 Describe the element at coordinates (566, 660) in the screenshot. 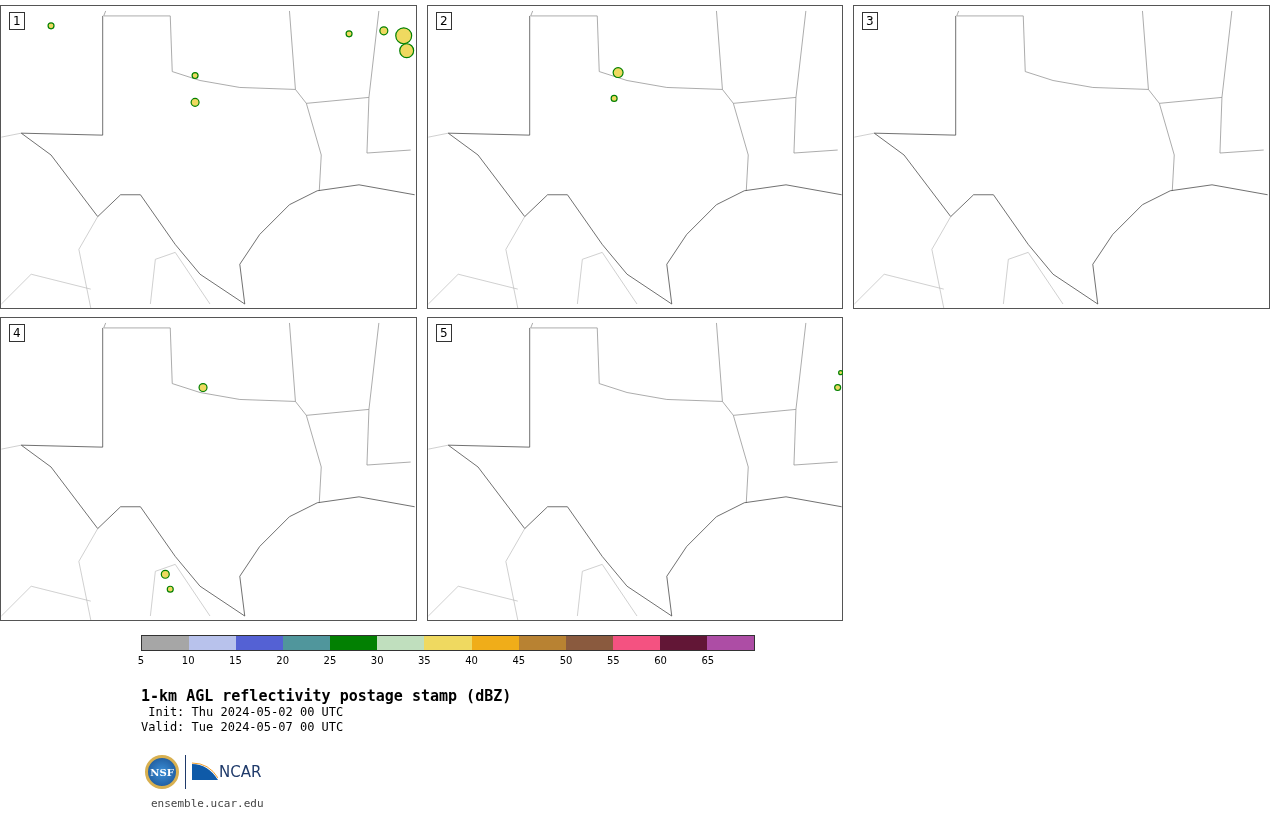

I see `tick-label: 50` at that location.